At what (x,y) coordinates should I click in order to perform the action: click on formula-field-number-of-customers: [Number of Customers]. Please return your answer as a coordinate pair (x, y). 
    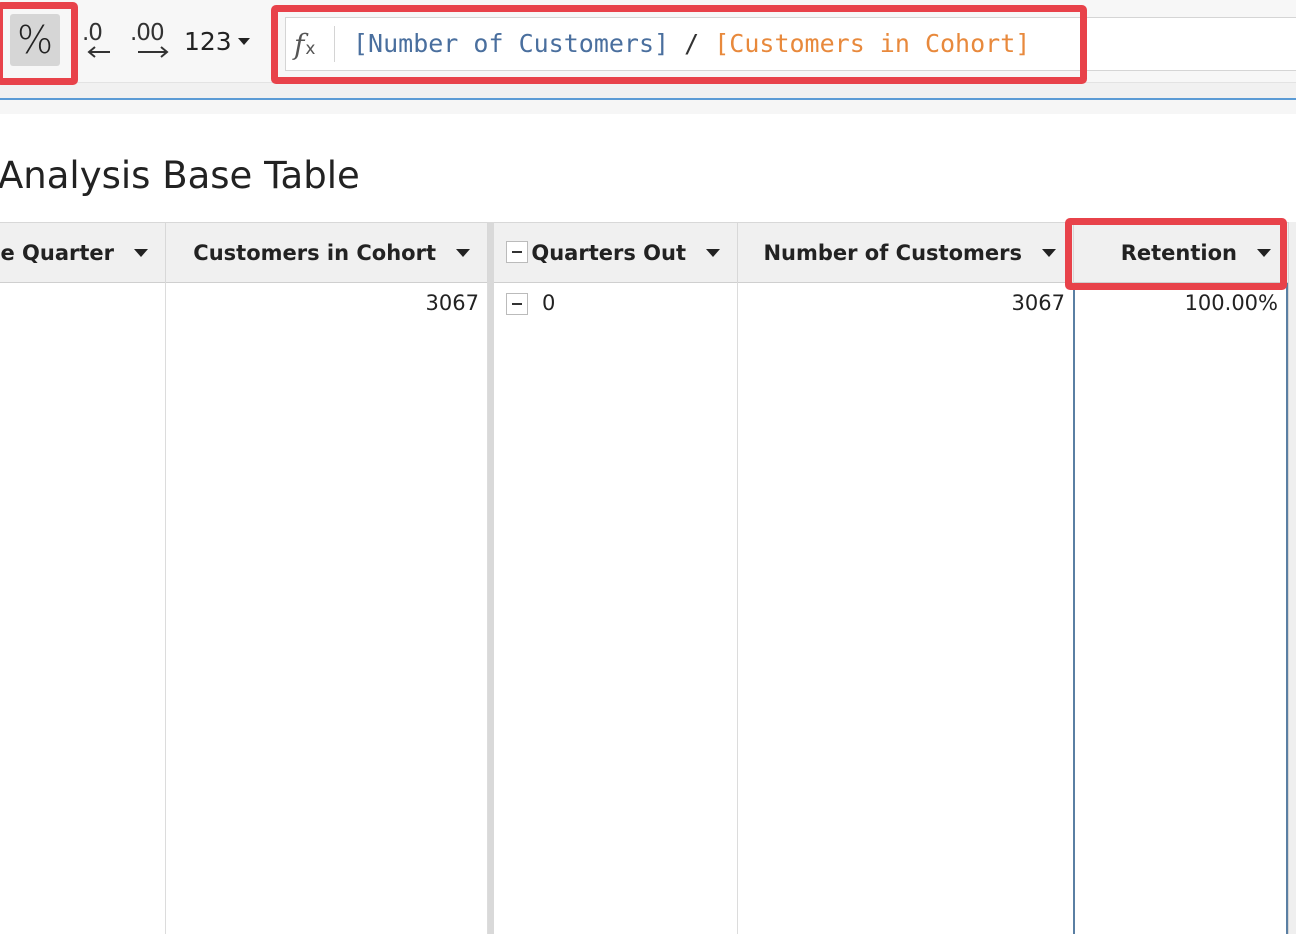
    Looking at the image, I should click on (511, 43).